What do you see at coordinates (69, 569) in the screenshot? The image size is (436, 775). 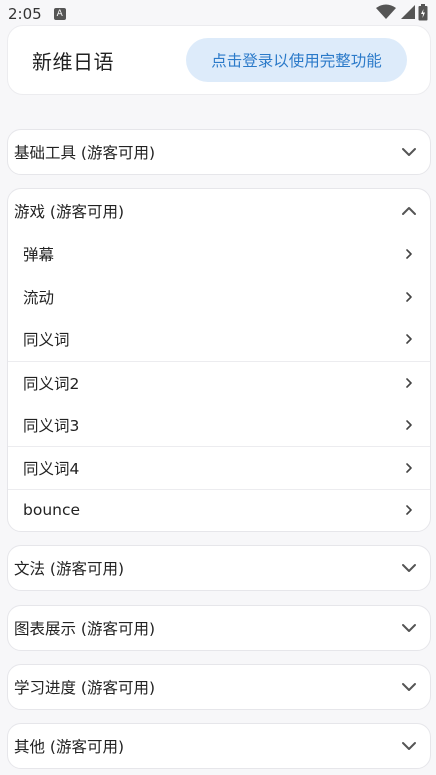 I see `section-title: 文法 (游客可用)` at bounding box center [69, 569].